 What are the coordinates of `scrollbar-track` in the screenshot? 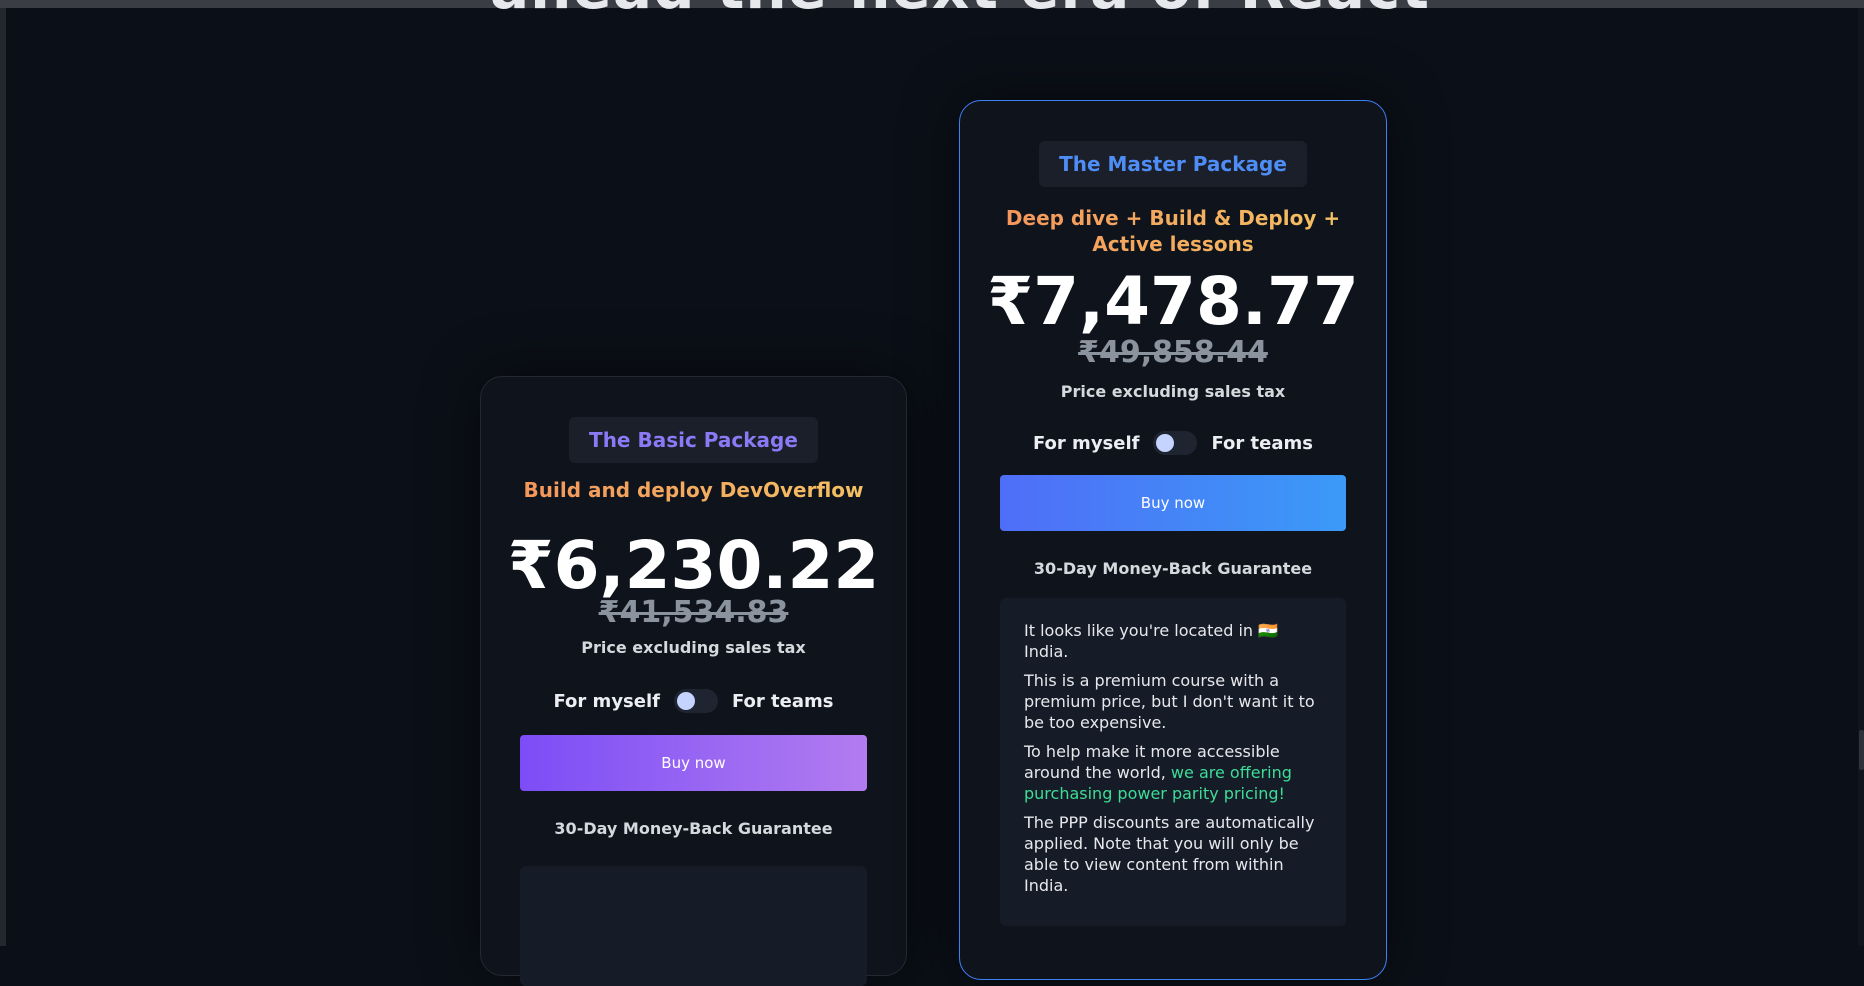 It's located at (1861, 477).